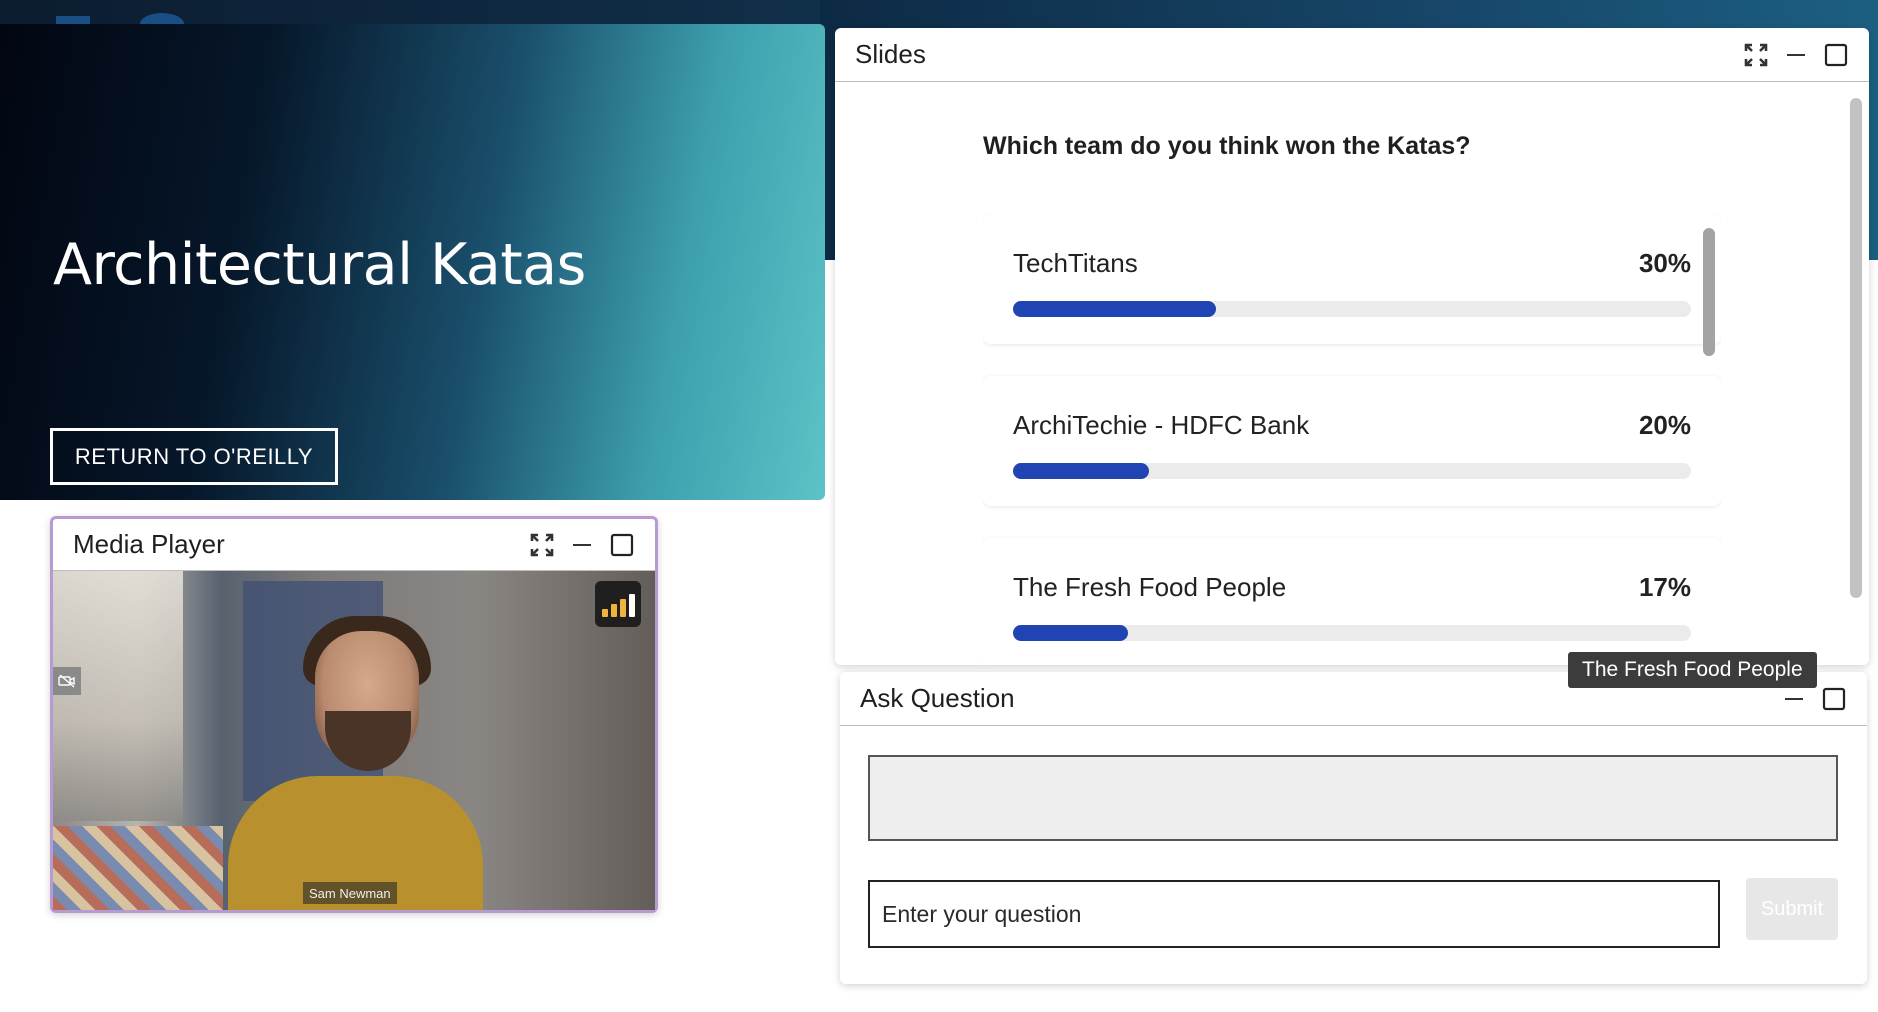 The image size is (1878, 1012). I want to click on slides-panel-title: Slides, so click(890, 54).